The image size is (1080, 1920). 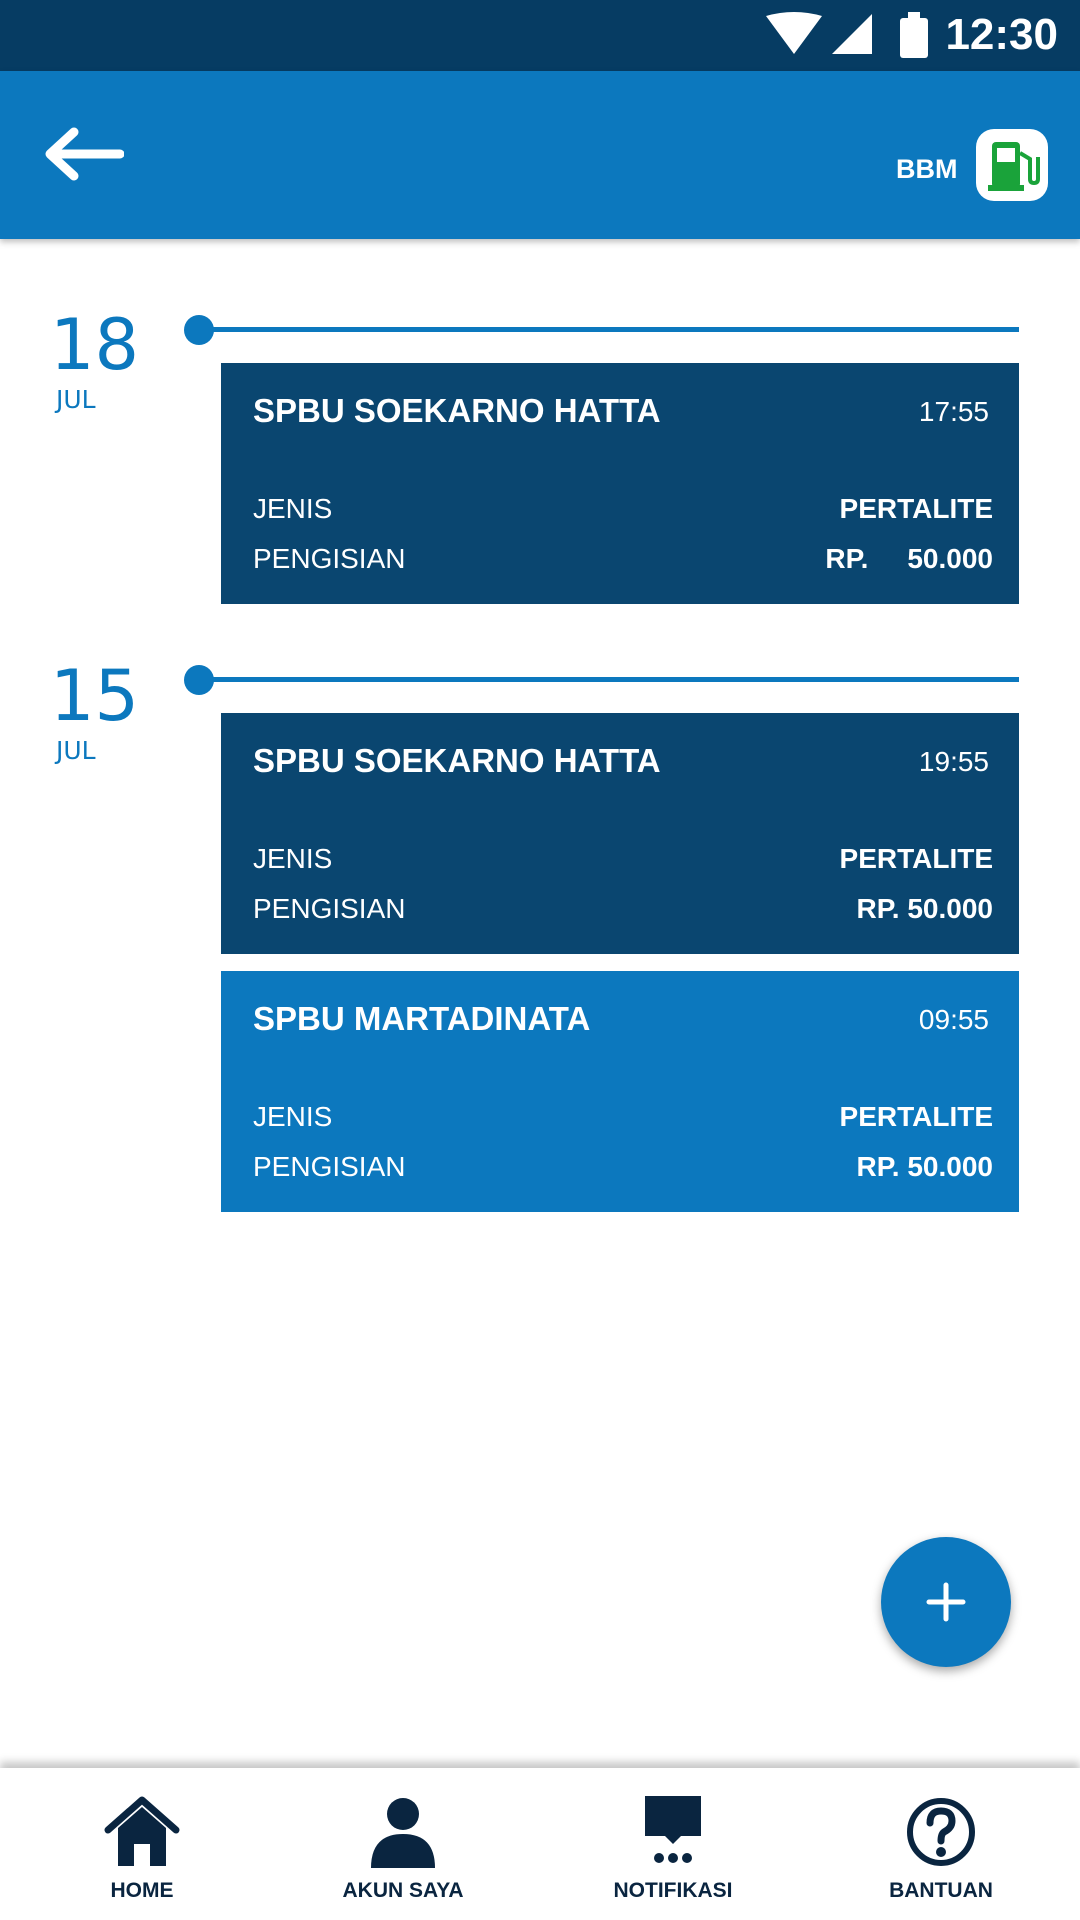 What do you see at coordinates (540, 35) in the screenshot?
I see `status-bar: 12:30` at bounding box center [540, 35].